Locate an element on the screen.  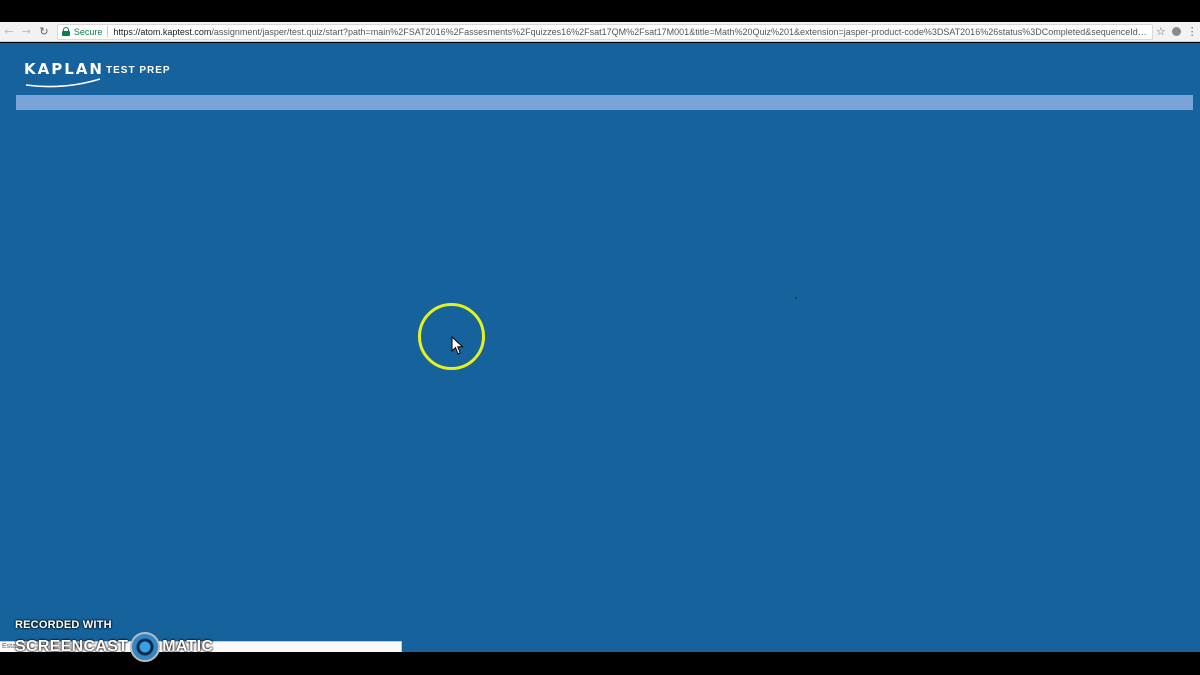
screencast-logo-icon is located at coordinates (145, 647).